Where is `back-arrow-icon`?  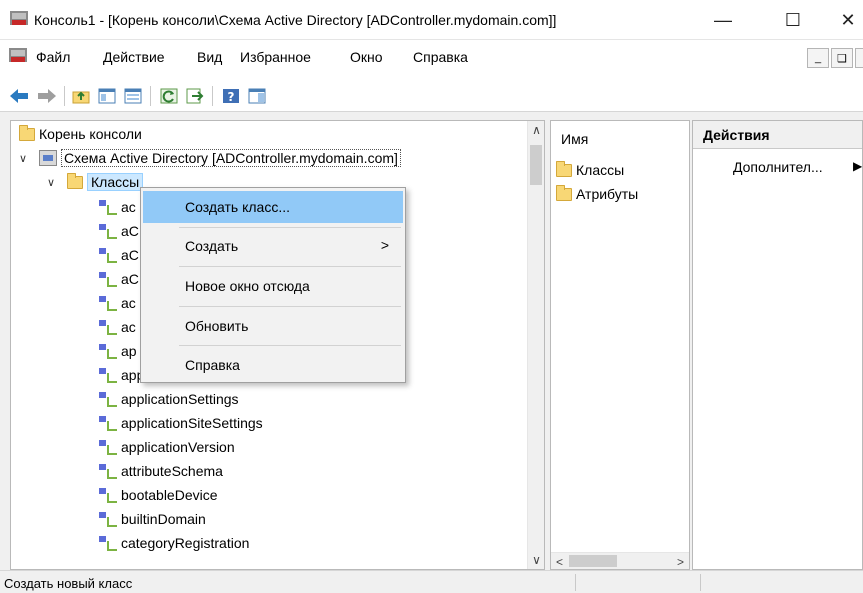 back-arrow-icon is located at coordinates (19, 96).